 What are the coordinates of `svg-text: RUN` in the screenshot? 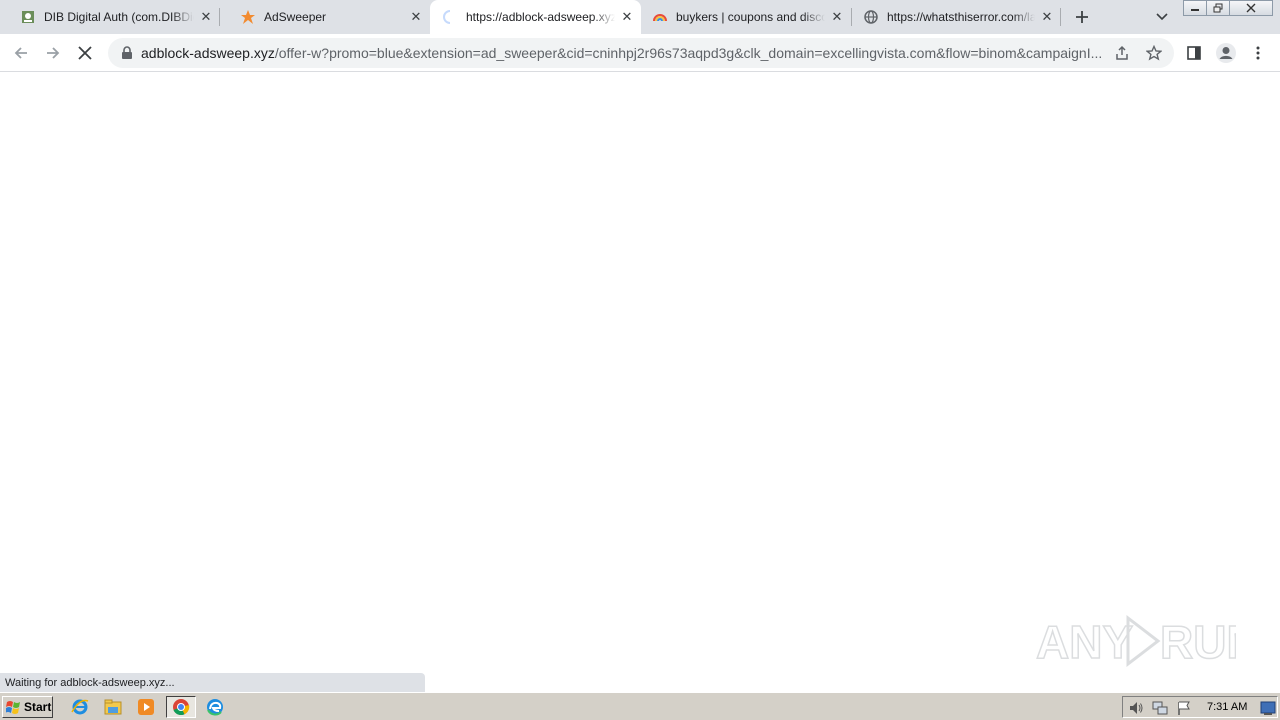 It's located at (1198, 642).